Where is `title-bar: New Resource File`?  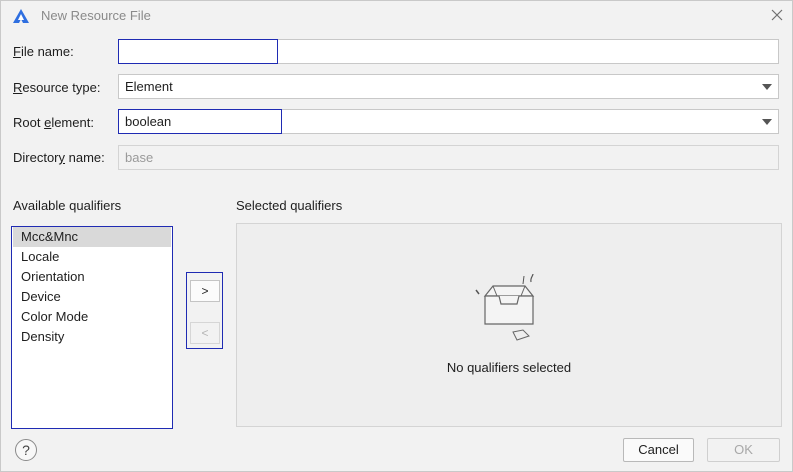
title-bar: New Resource File is located at coordinates (396, 16).